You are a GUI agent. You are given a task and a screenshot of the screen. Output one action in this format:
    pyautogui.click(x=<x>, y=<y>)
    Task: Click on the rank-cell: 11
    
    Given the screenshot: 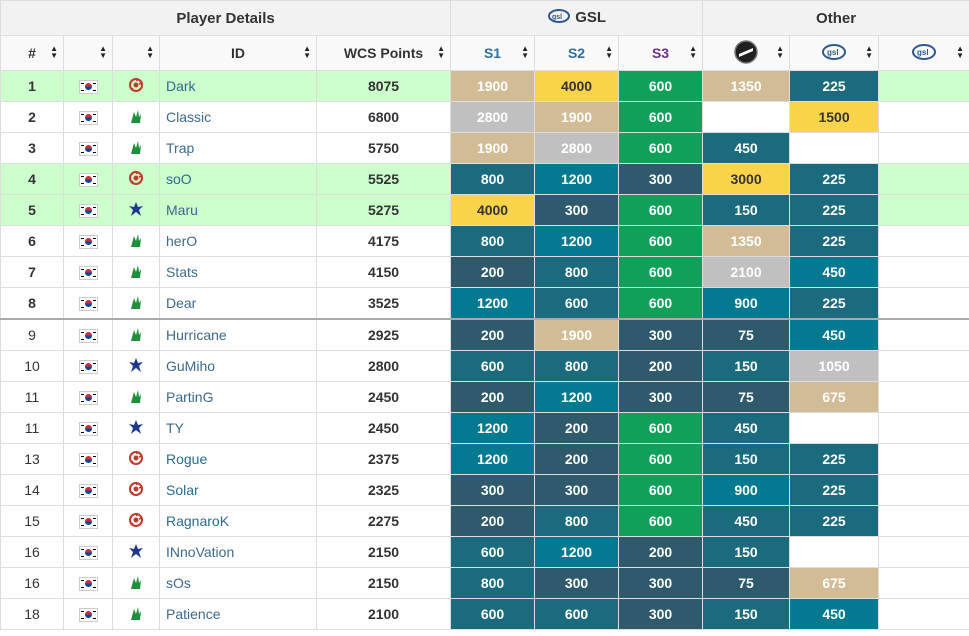 What is the action you would take?
    pyautogui.click(x=32, y=397)
    